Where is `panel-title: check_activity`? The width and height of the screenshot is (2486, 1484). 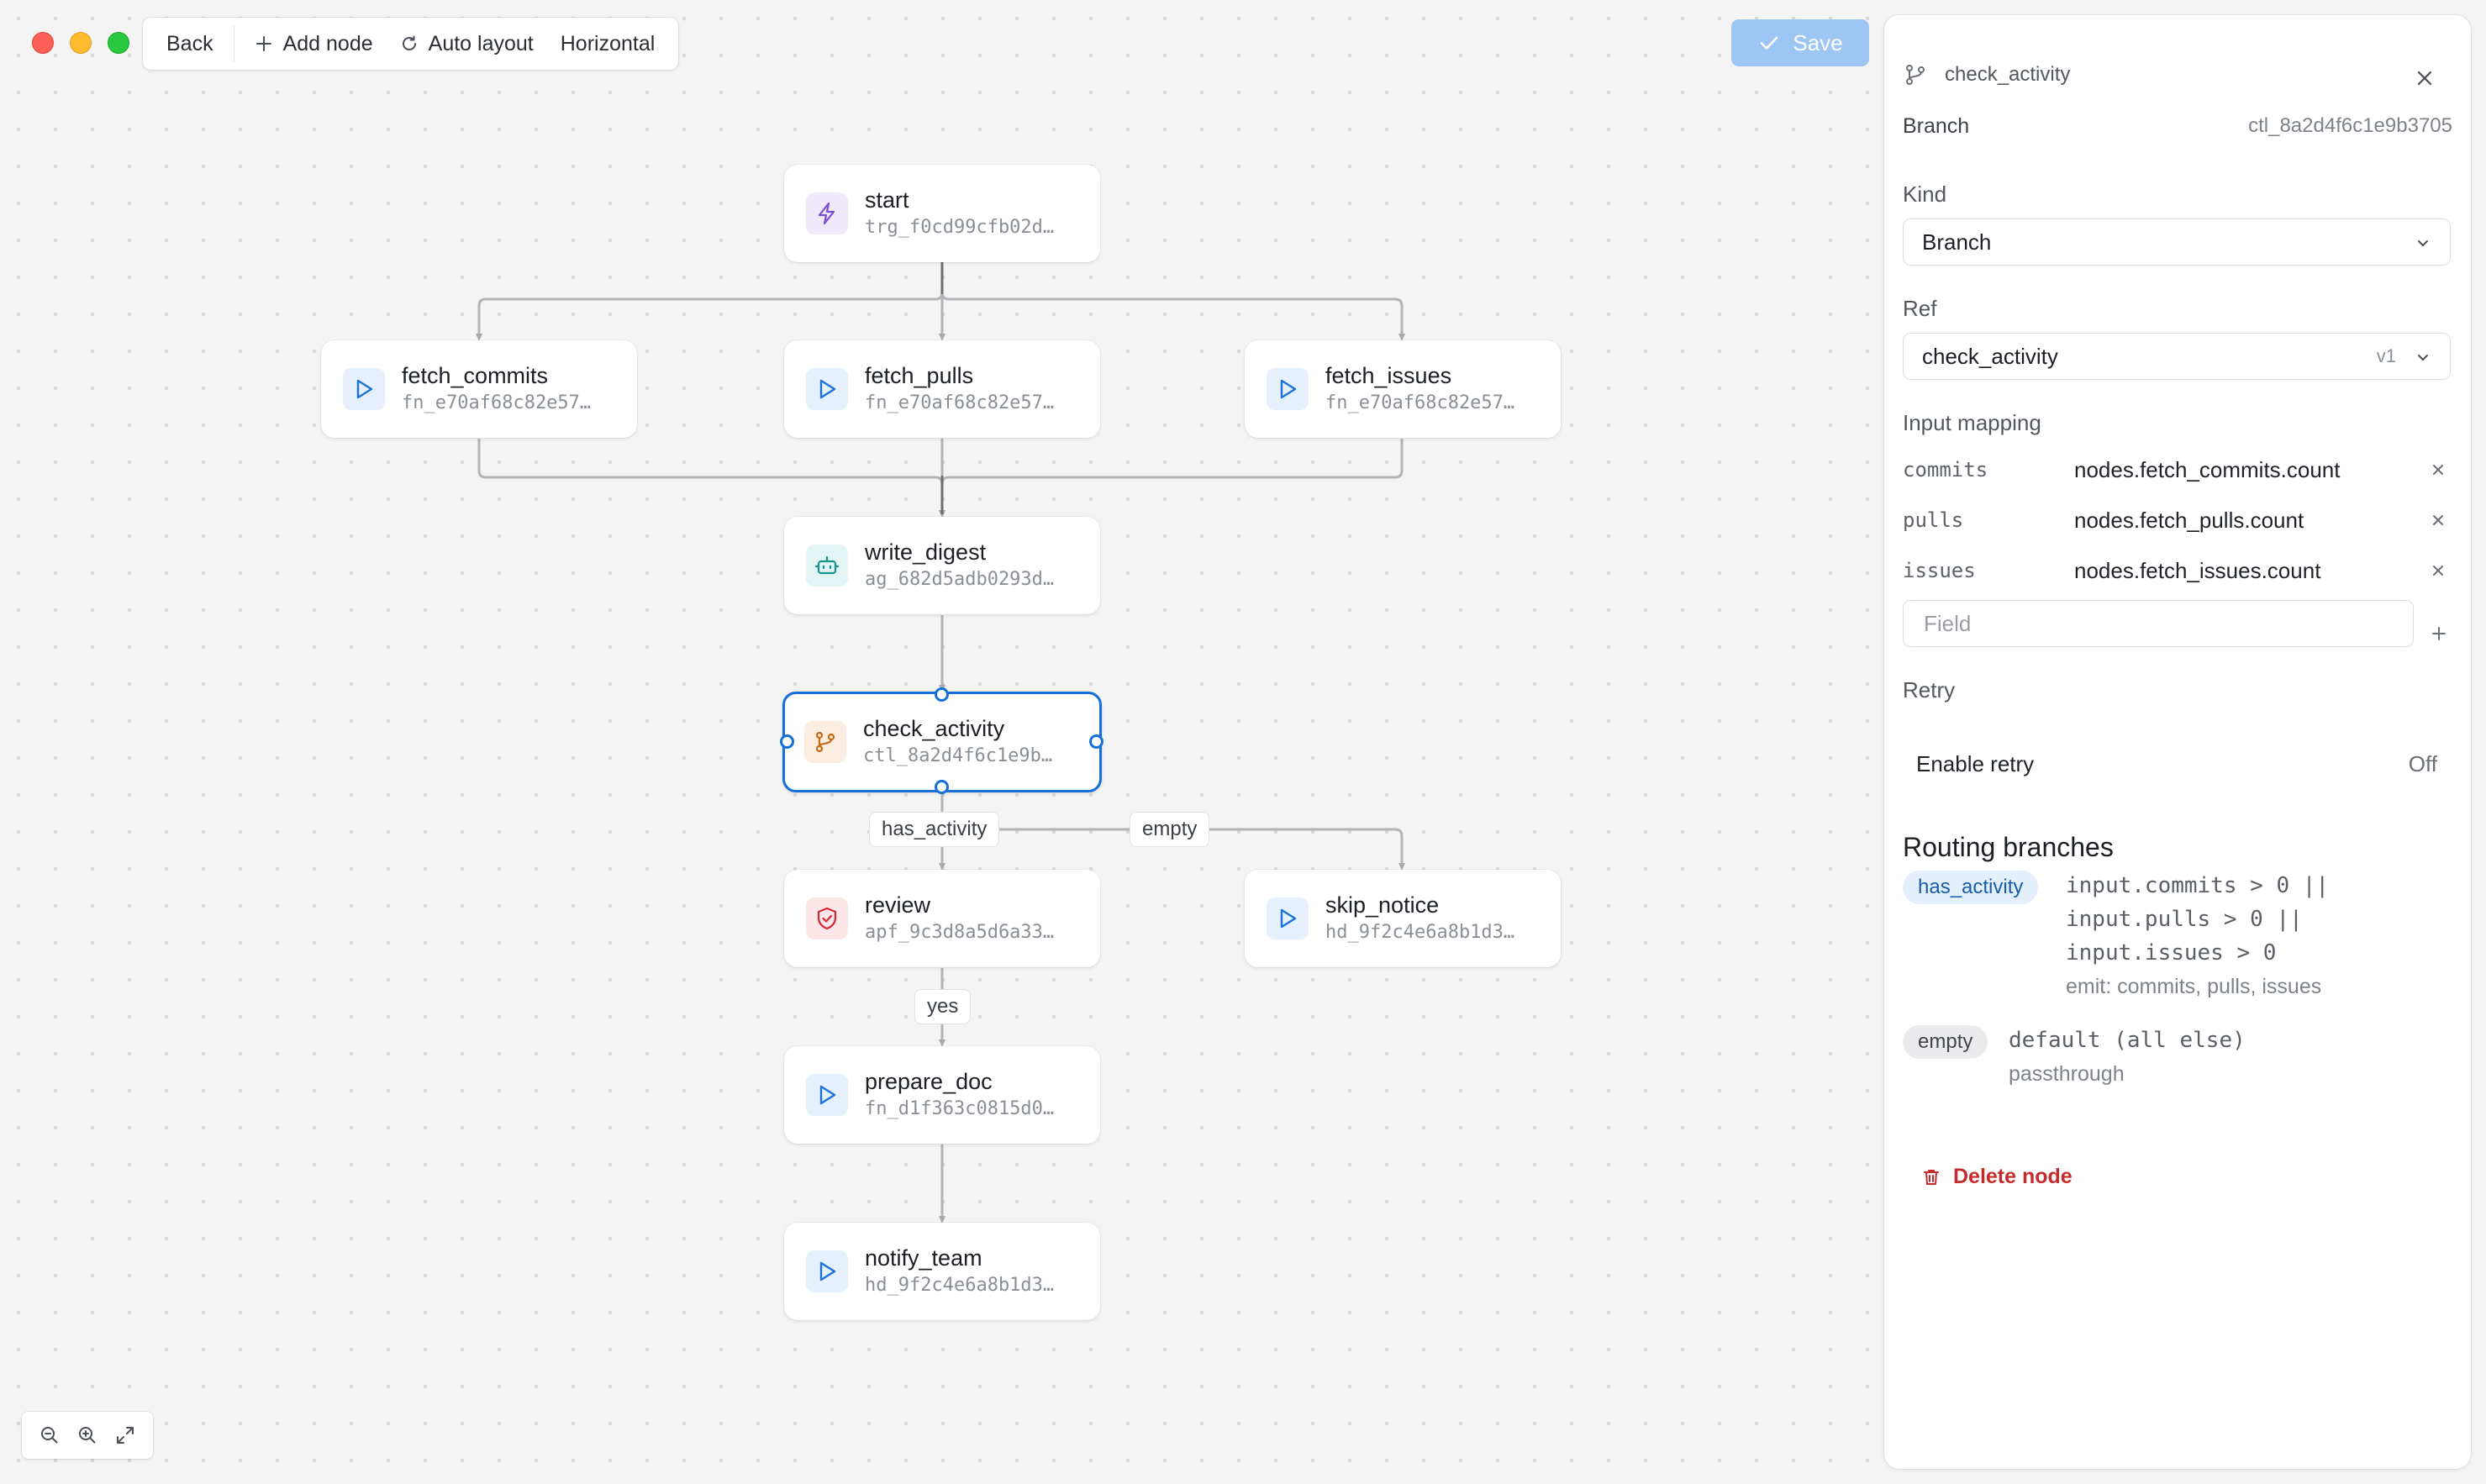
panel-title: check_activity is located at coordinates (2008, 74).